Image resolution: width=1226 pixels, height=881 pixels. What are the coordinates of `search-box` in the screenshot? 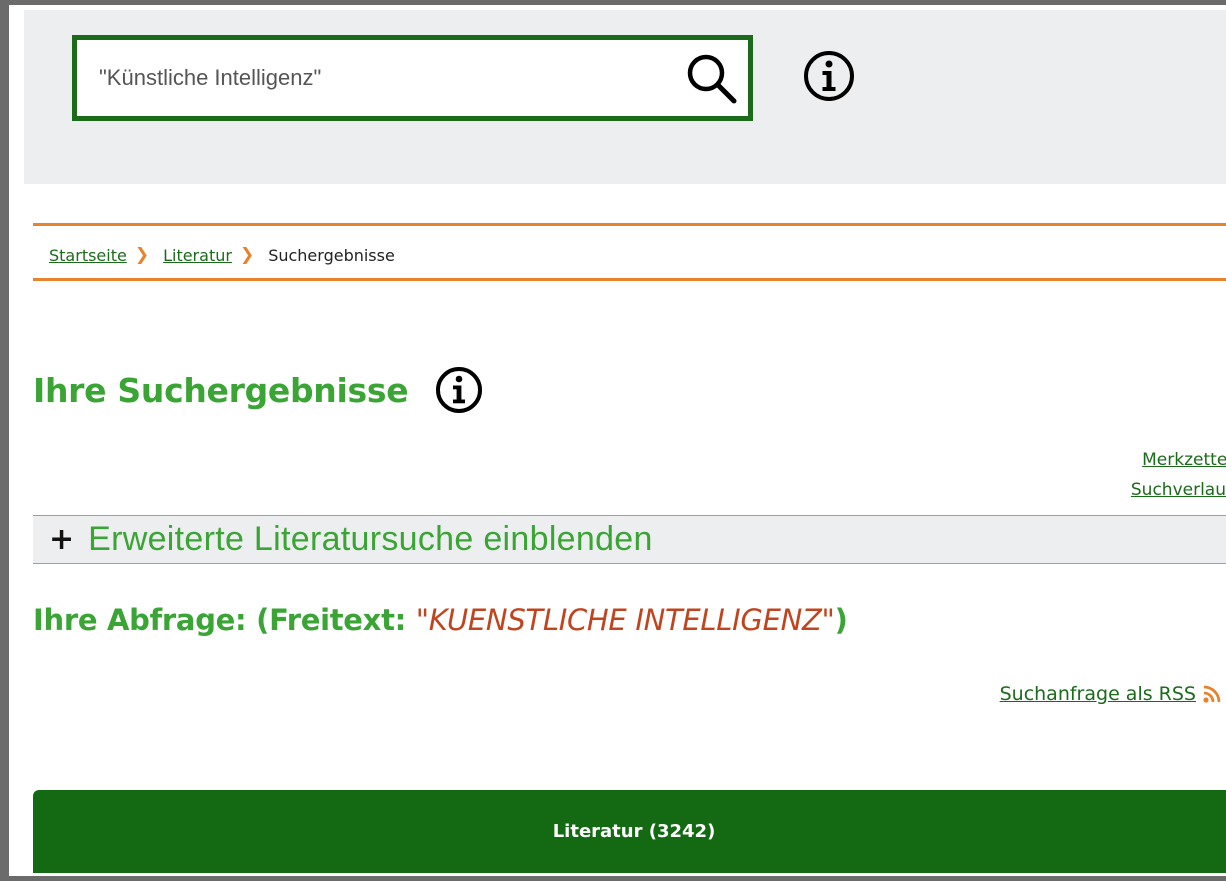 It's located at (412, 78).